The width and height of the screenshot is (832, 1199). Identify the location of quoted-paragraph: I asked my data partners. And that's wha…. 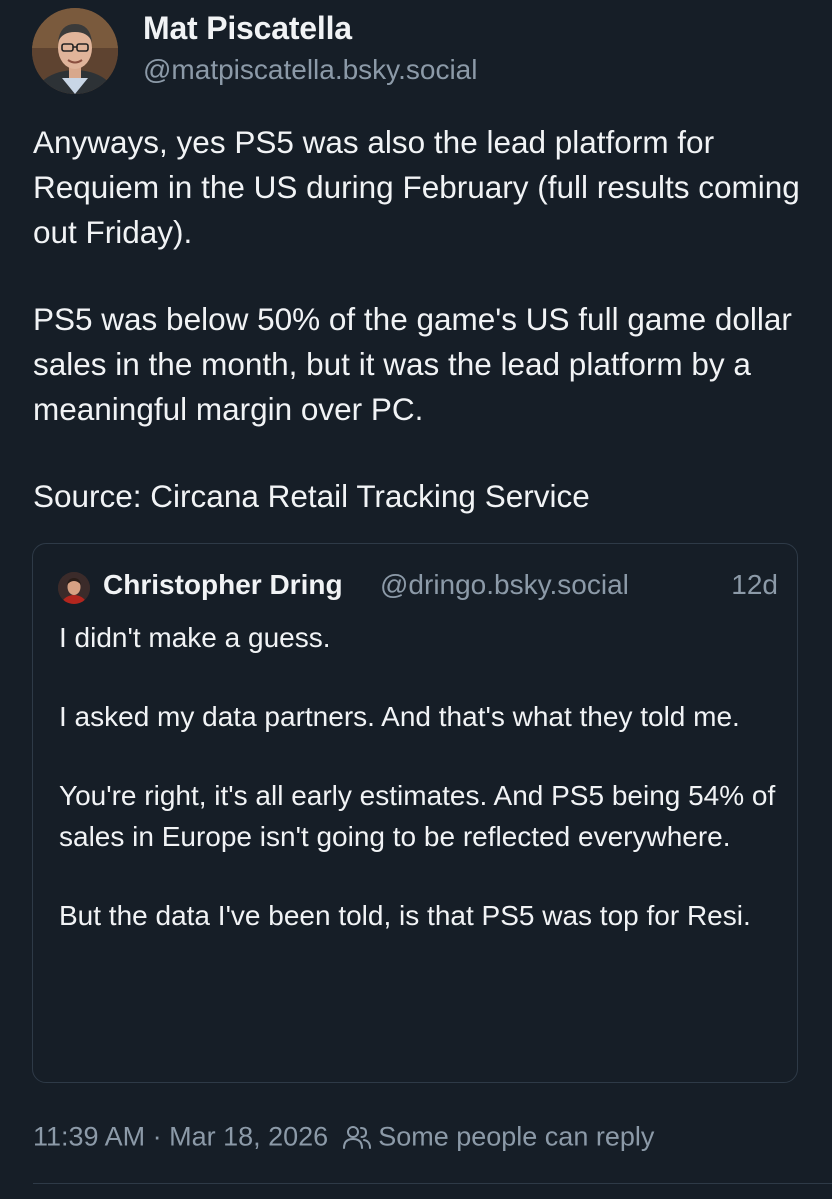
(399, 716).